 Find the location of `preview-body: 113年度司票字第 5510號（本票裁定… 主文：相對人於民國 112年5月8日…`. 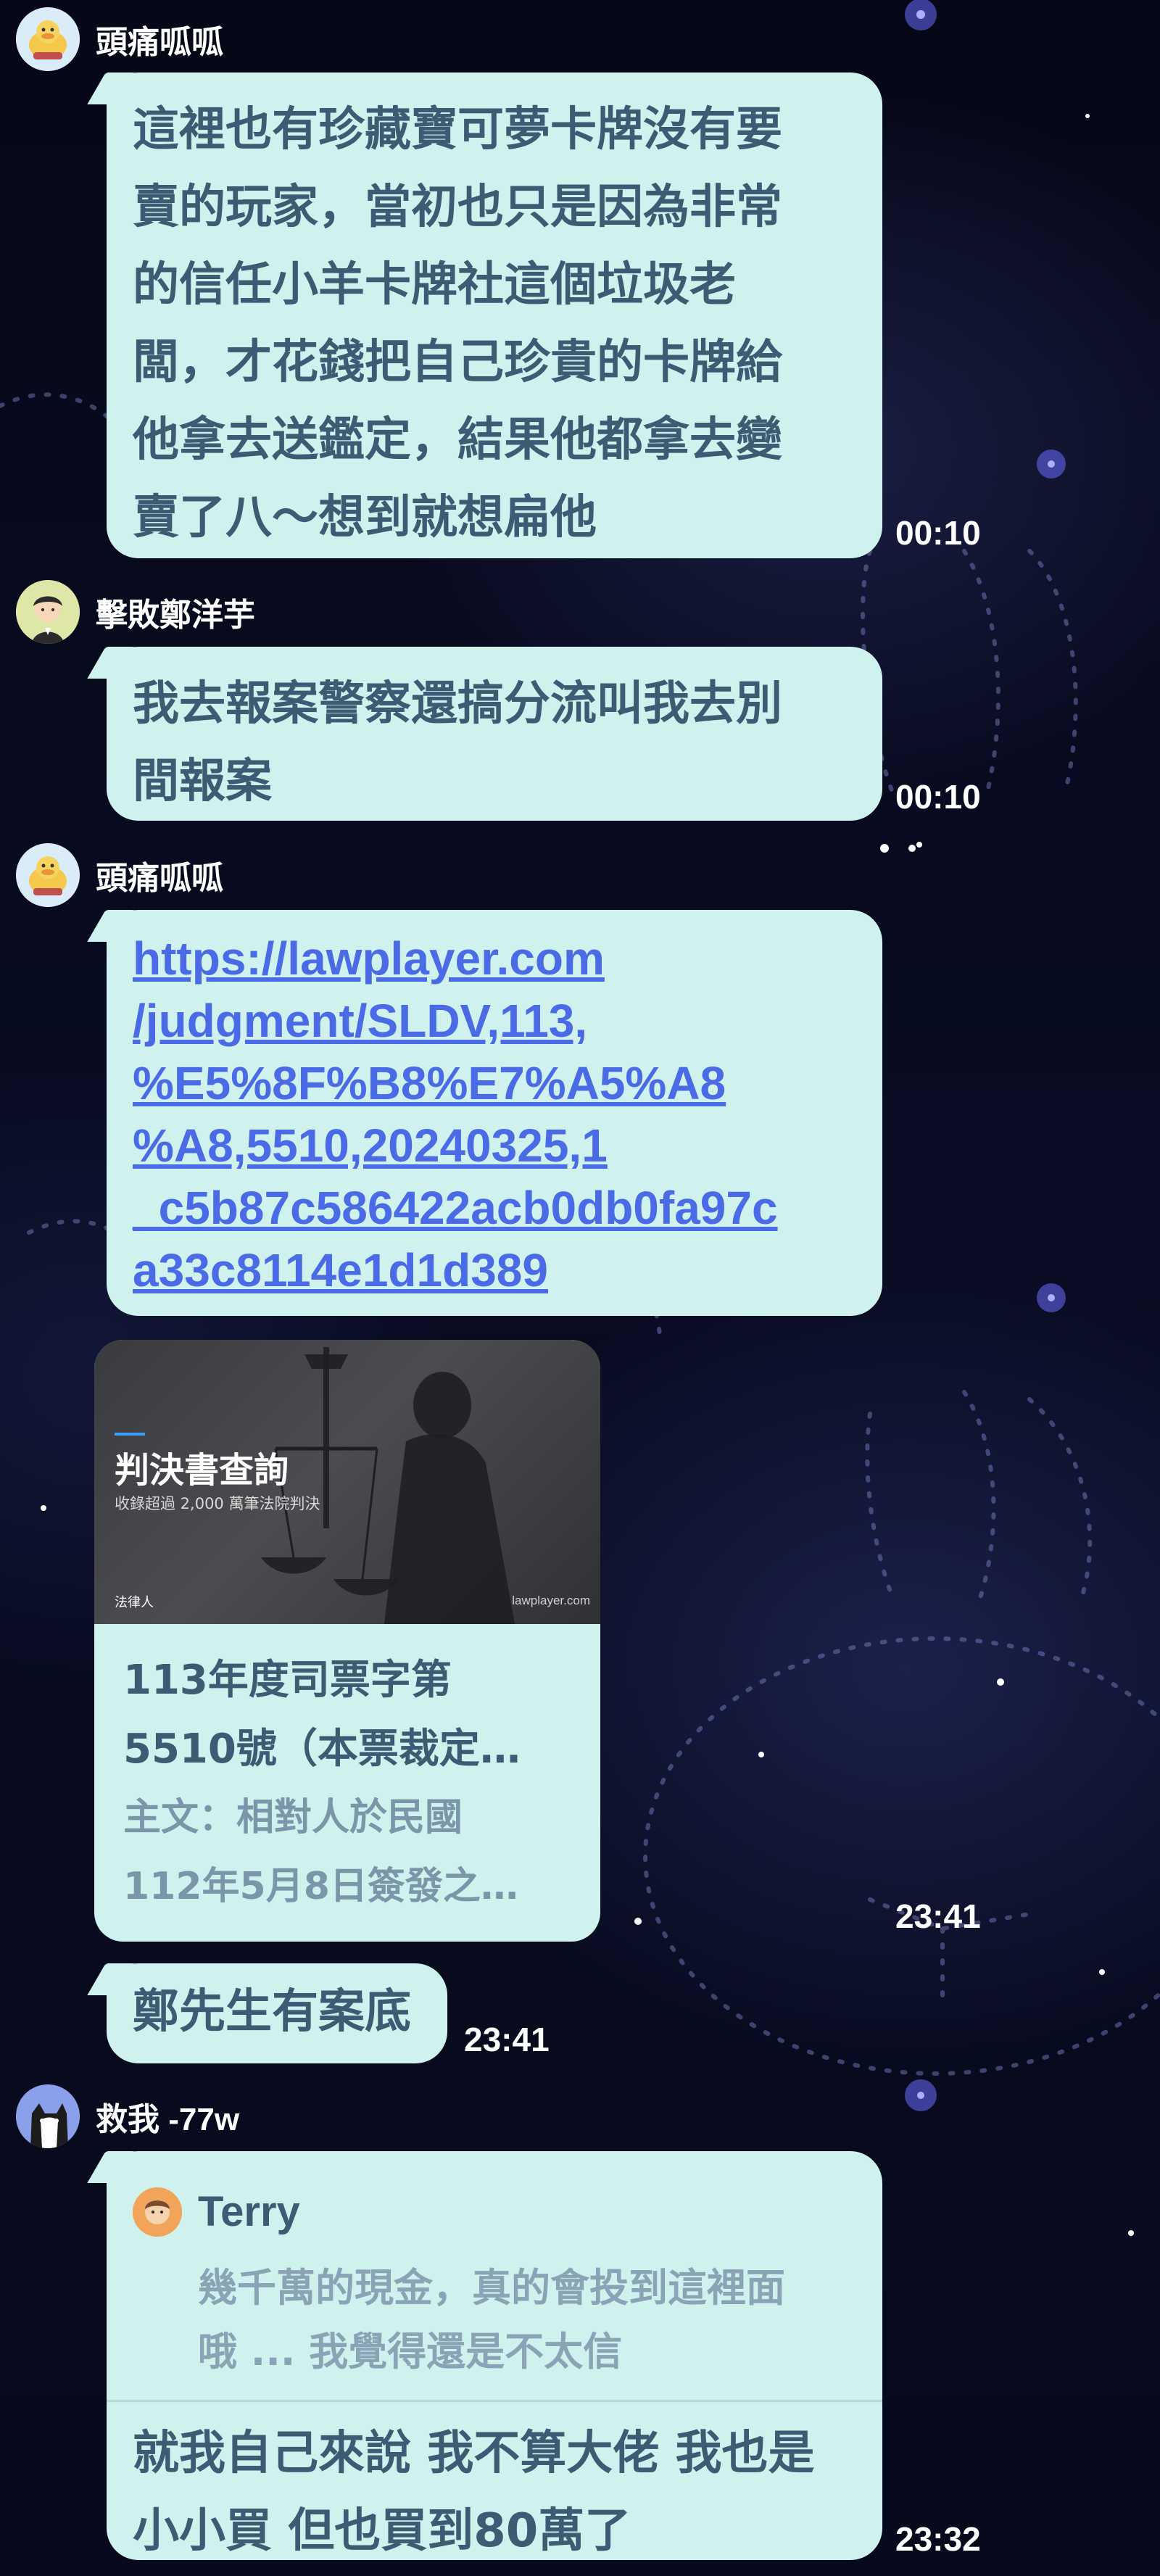

preview-body: 113年度司票字第 5510號（本票裁定… 主文：相對人於民國 112年5月8日… is located at coordinates (347, 1773).